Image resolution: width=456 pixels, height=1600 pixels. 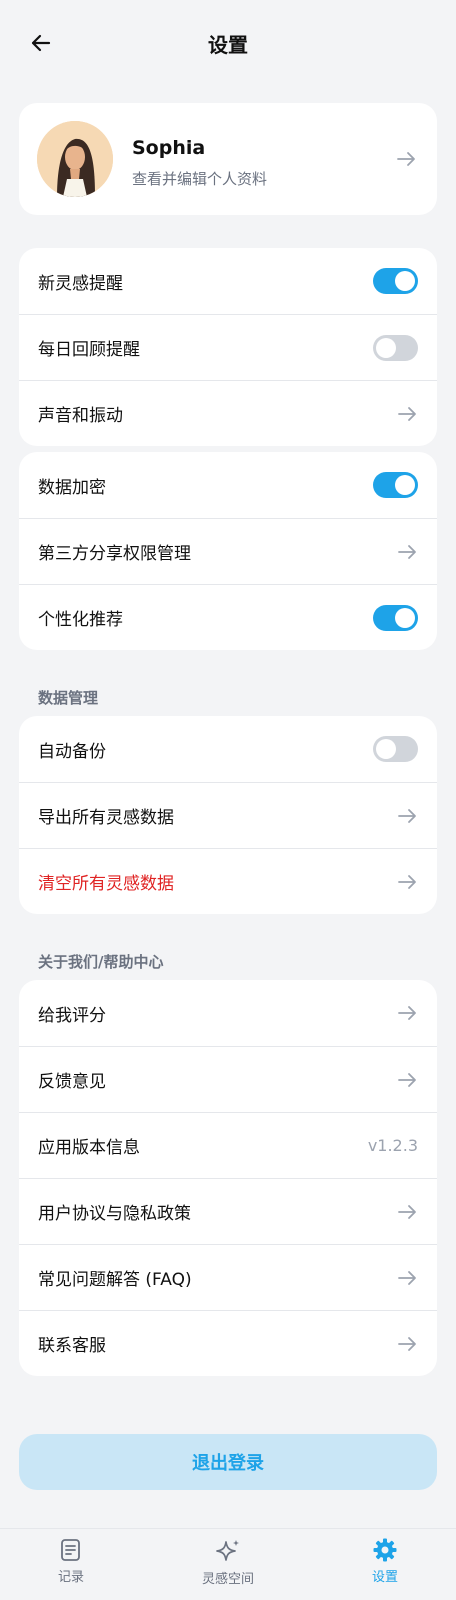 I want to click on settings-row-sound-vibration: 声音和振动, so click(x=228, y=413).